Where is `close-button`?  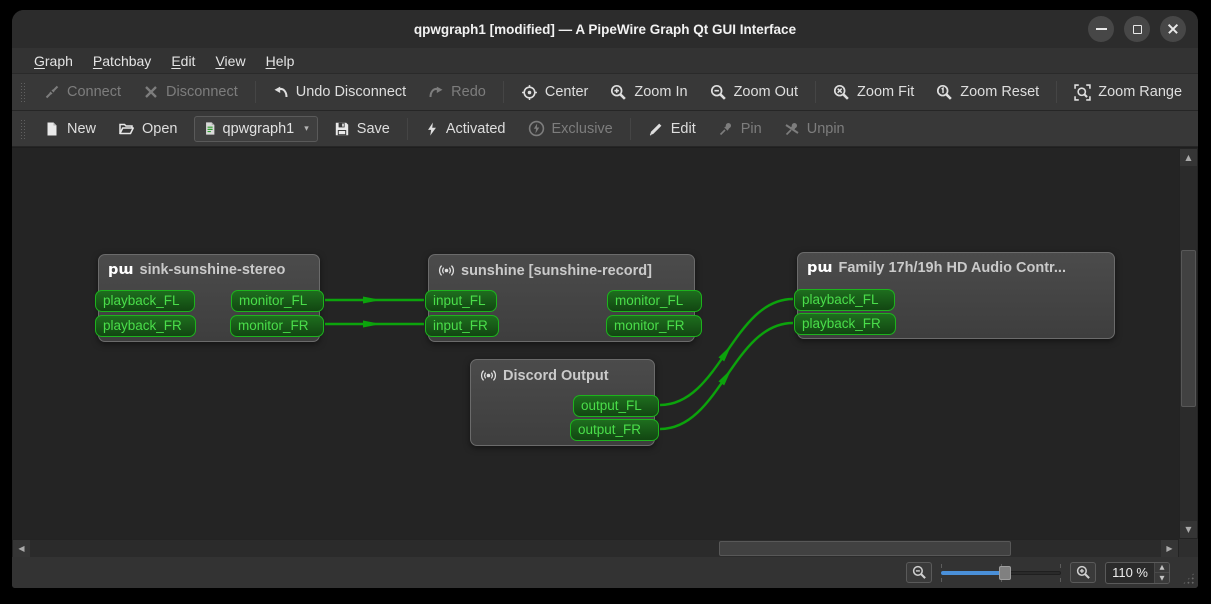
close-button is located at coordinates (1173, 29).